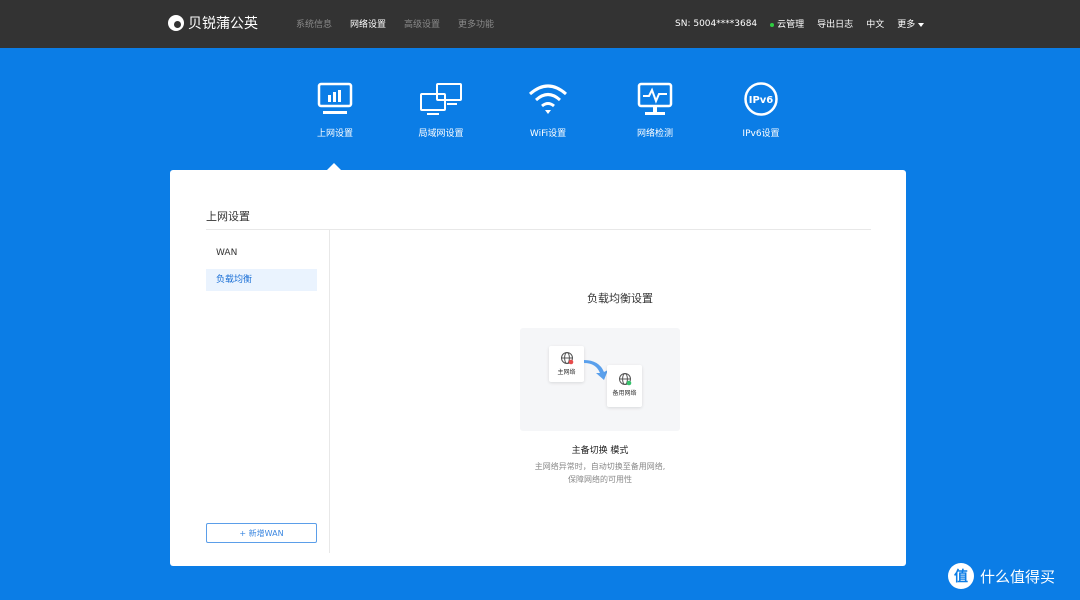 This screenshot has width=1080, height=600. Describe the element at coordinates (921, 24) in the screenshot. I see `caret-down-icon` at that location.